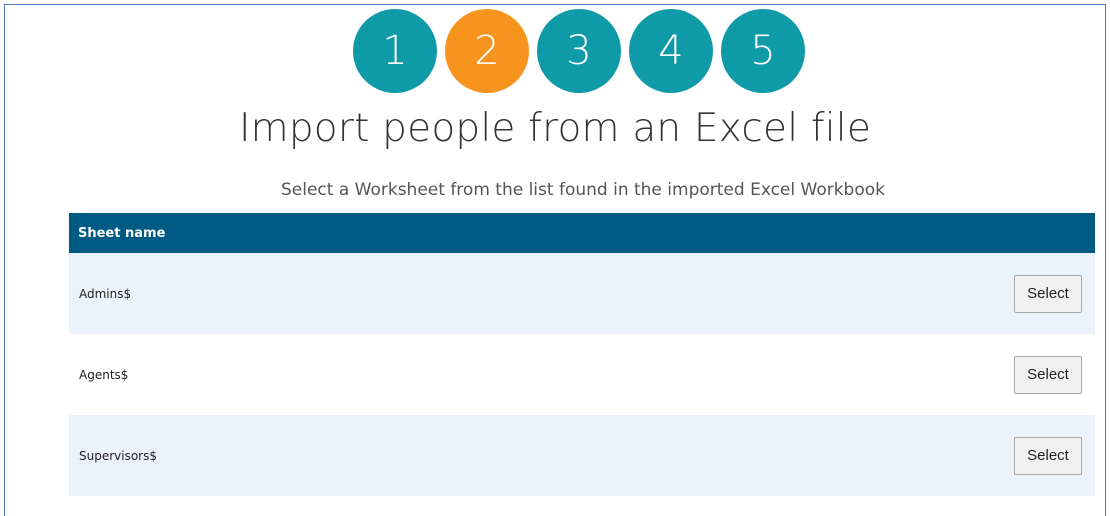 The height and width of the screenshot is (516, 1110). I want to click on sheet-name-cell: Agents$, so click(104, 374).